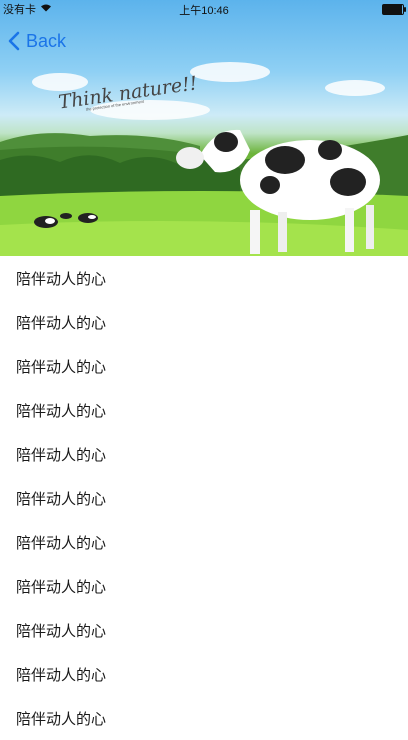 The height and width of the screenshot is (740, 408). I want to click on back-label: Back, so click(46, 40).